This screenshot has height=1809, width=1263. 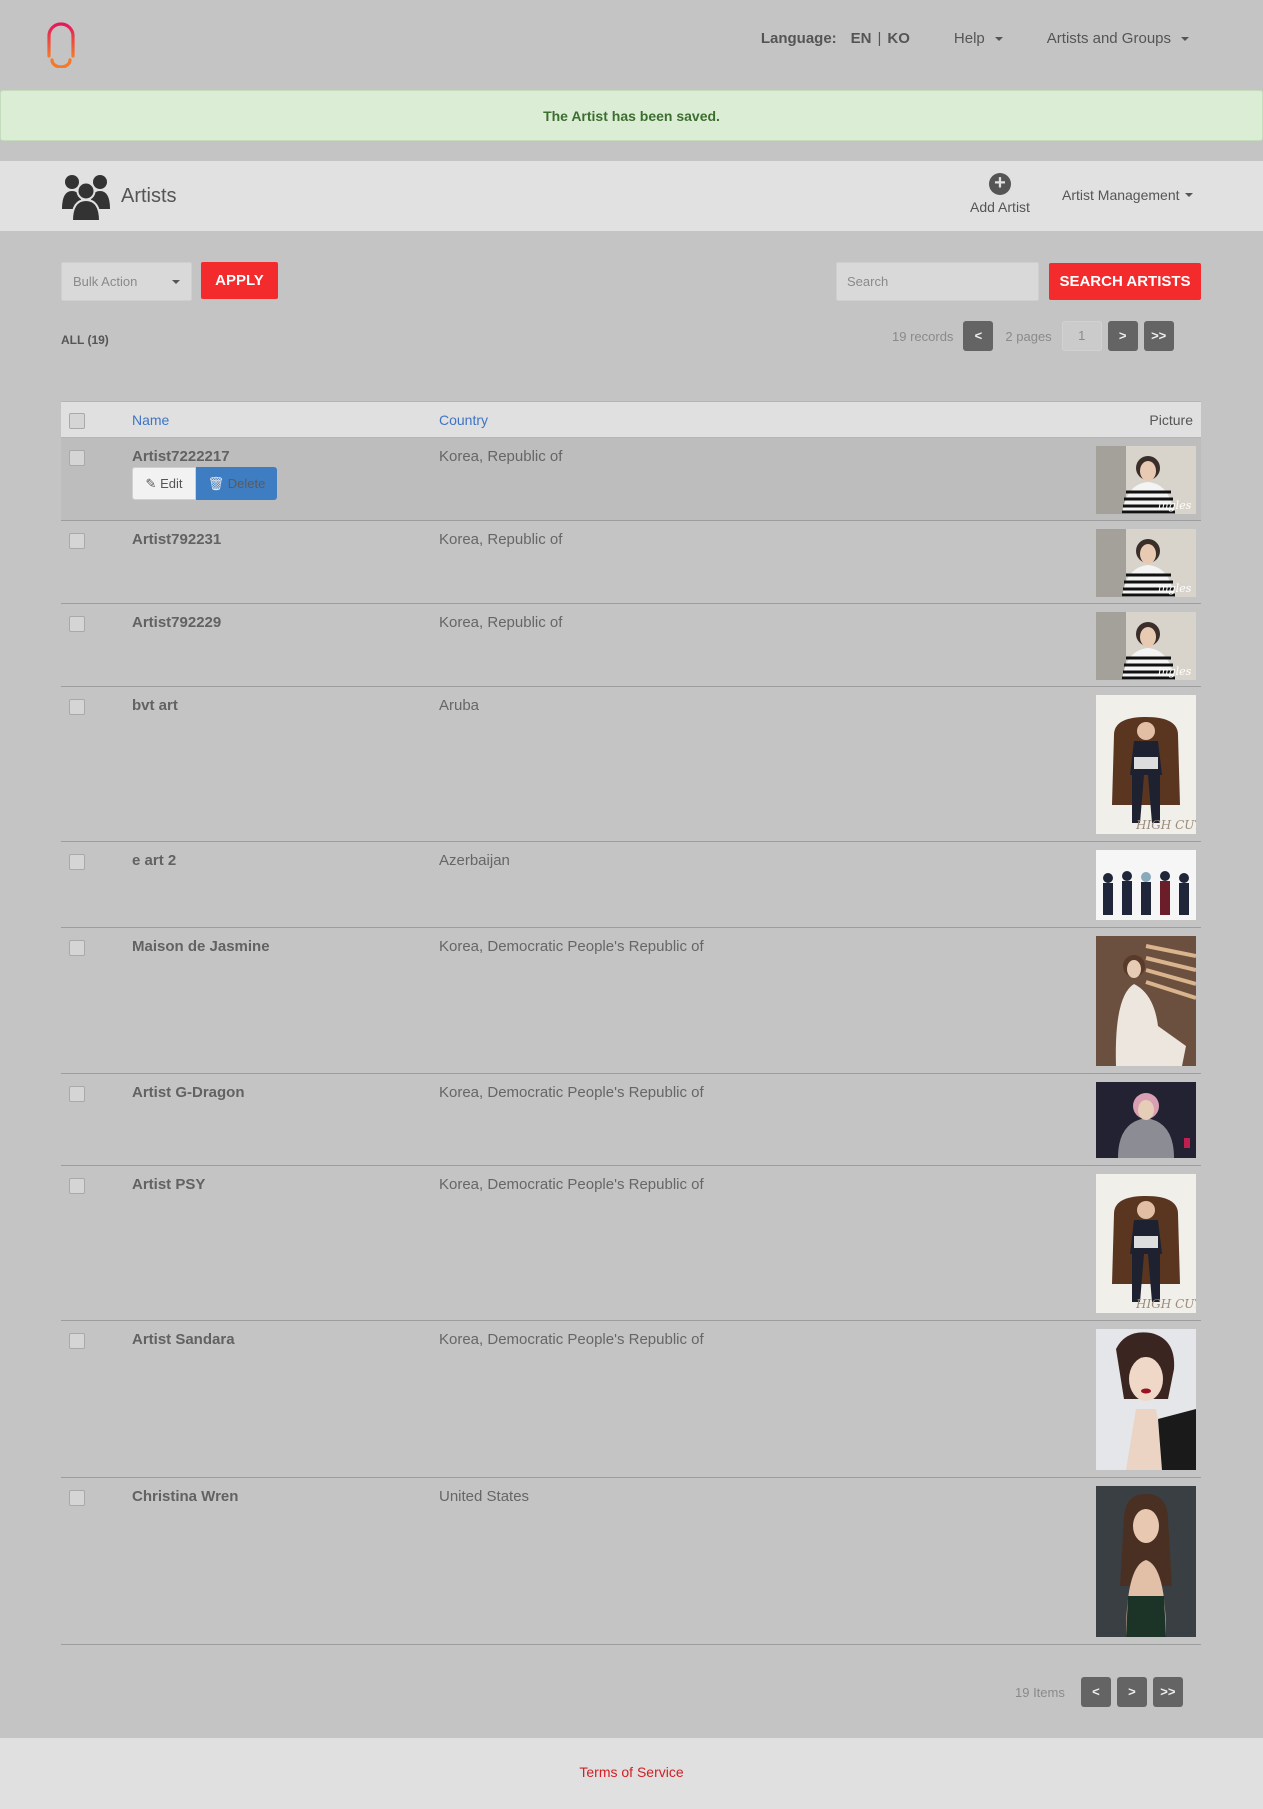 I want to click on help-menu: Help, so click(x=978, y=38).